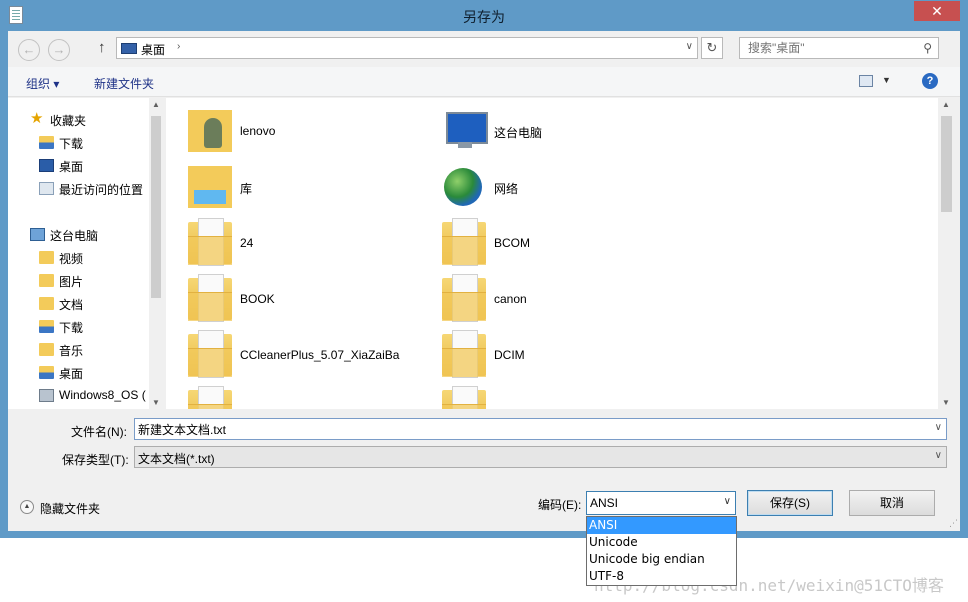 This screenshot has width=968, height=602. What do you see at coordinates (560, 505) in the screenshot?
I see `encoding-label: 编码(E):` at bounding box center [560, 505].